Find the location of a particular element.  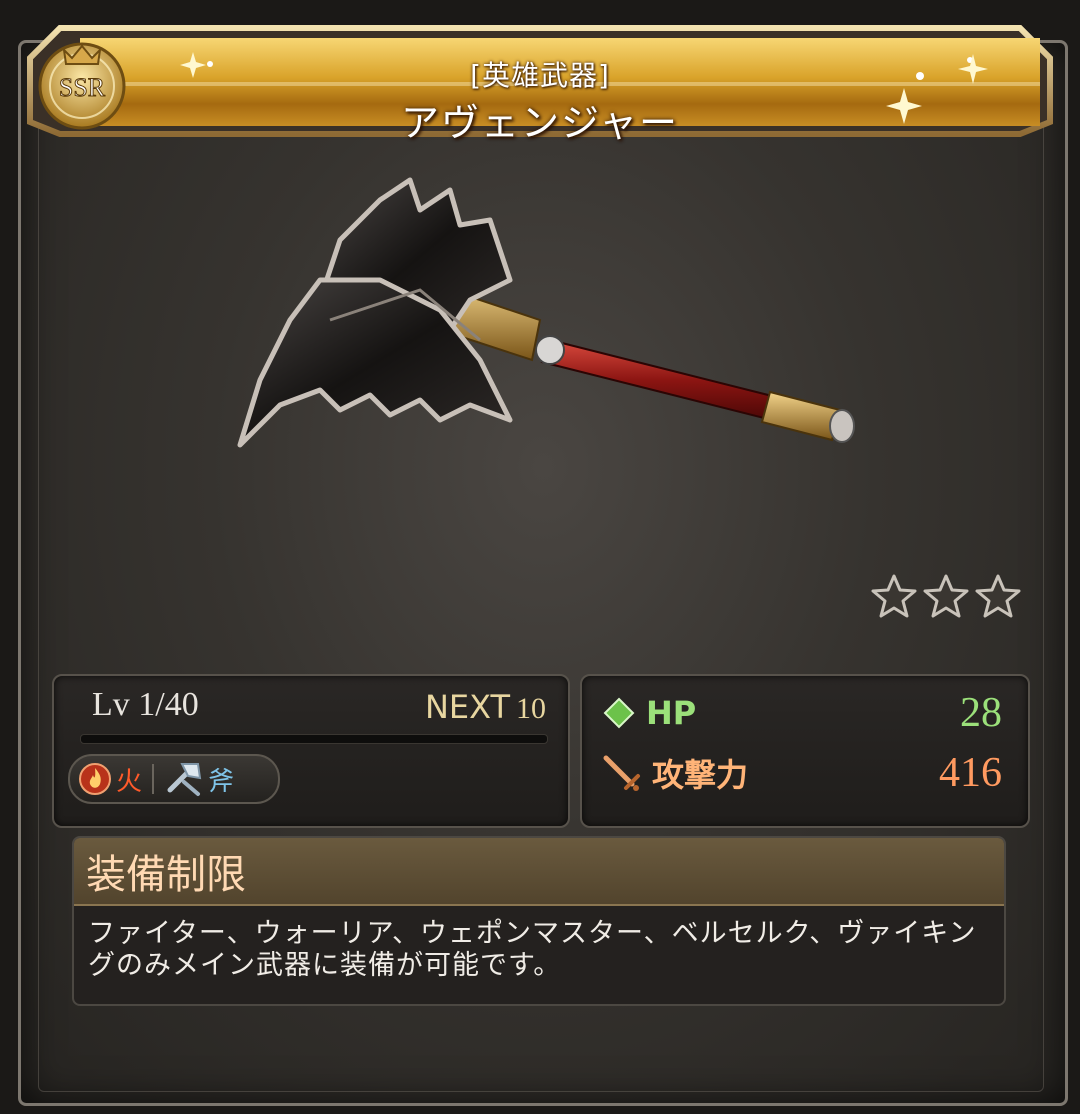

ssr-badge-text: SSR is located at coordinates (82, 87).